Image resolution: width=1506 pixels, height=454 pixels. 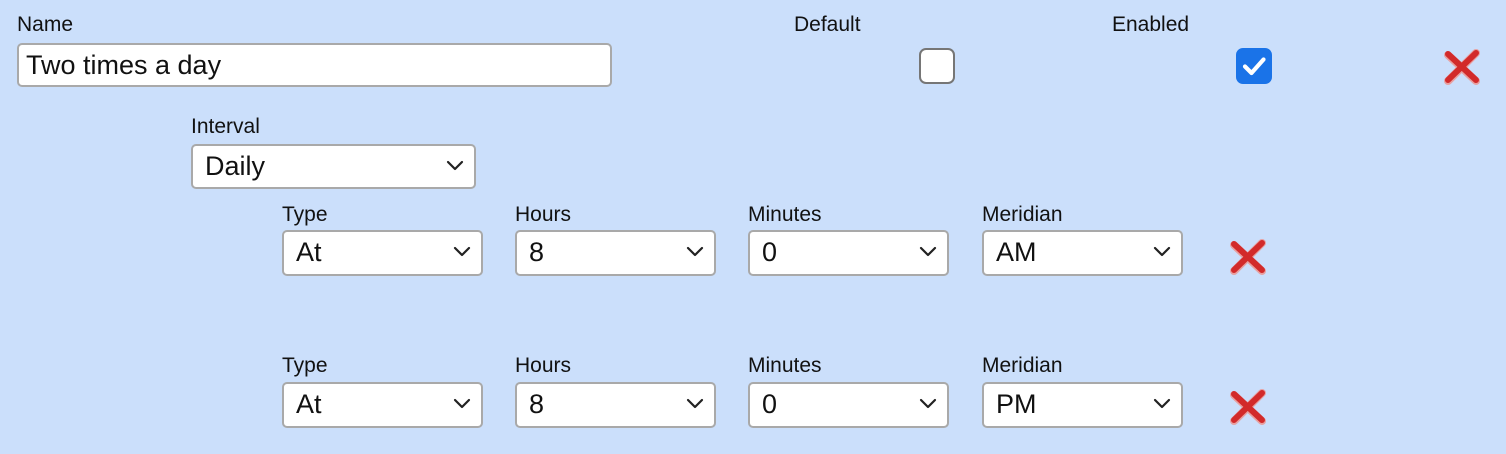 What do you see at coordinates (827, 24) in the screenshot?
I see `default-label: Default` at bounding box center [827, 24].